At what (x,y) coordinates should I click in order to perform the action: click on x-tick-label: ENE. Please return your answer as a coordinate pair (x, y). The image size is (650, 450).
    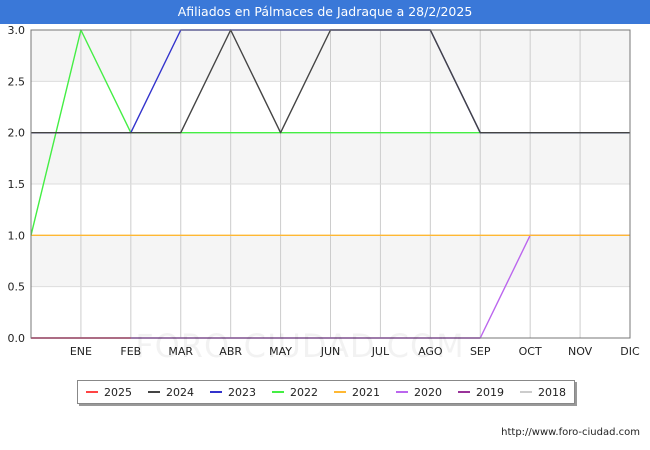
    Looking at the image, I should click on (81, 351).